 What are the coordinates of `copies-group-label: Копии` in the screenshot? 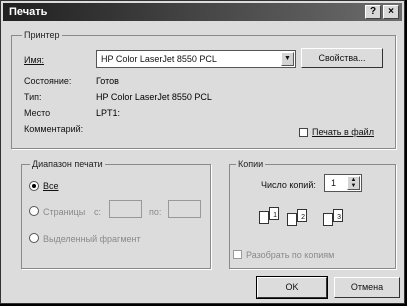 It's located at (251, 164).